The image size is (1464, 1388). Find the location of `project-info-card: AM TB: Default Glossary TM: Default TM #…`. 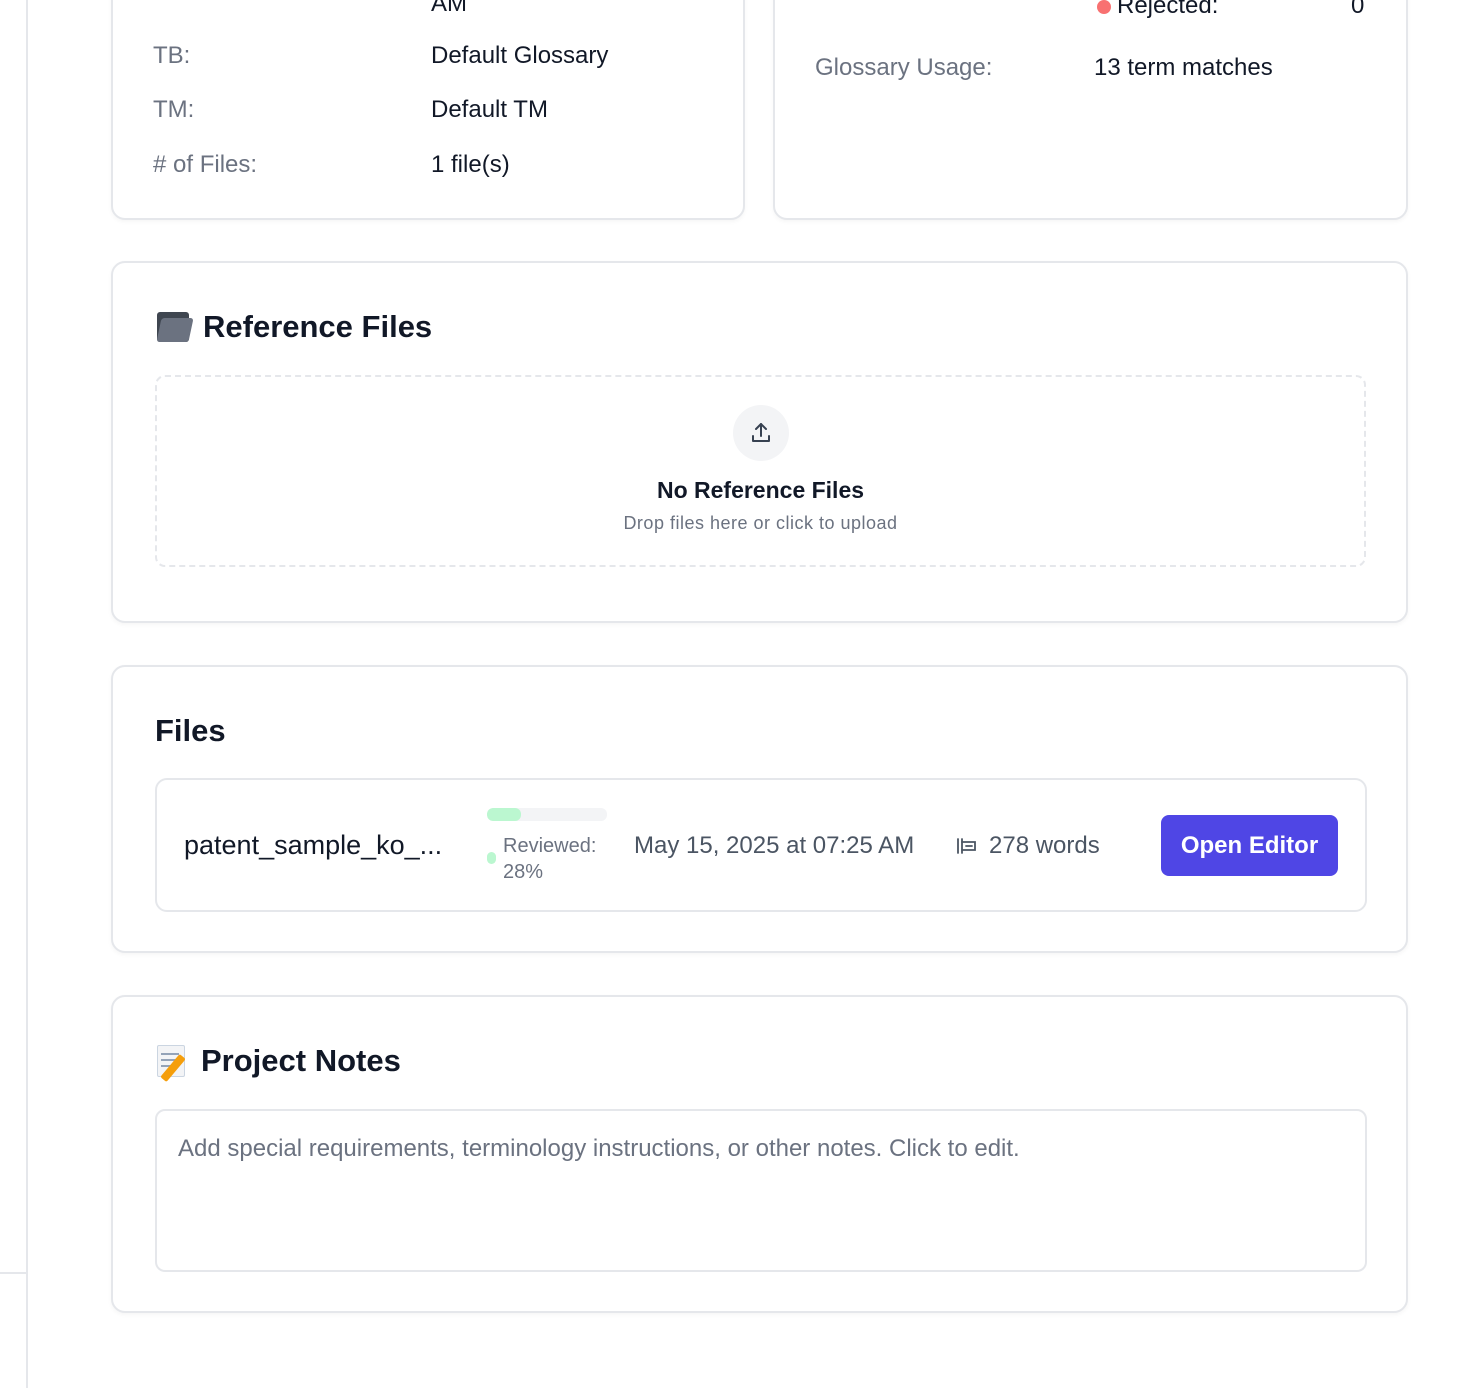

project-info-card: AM TB: Default Glossary TM: Default TM #… is located at coordinates (428, 110).